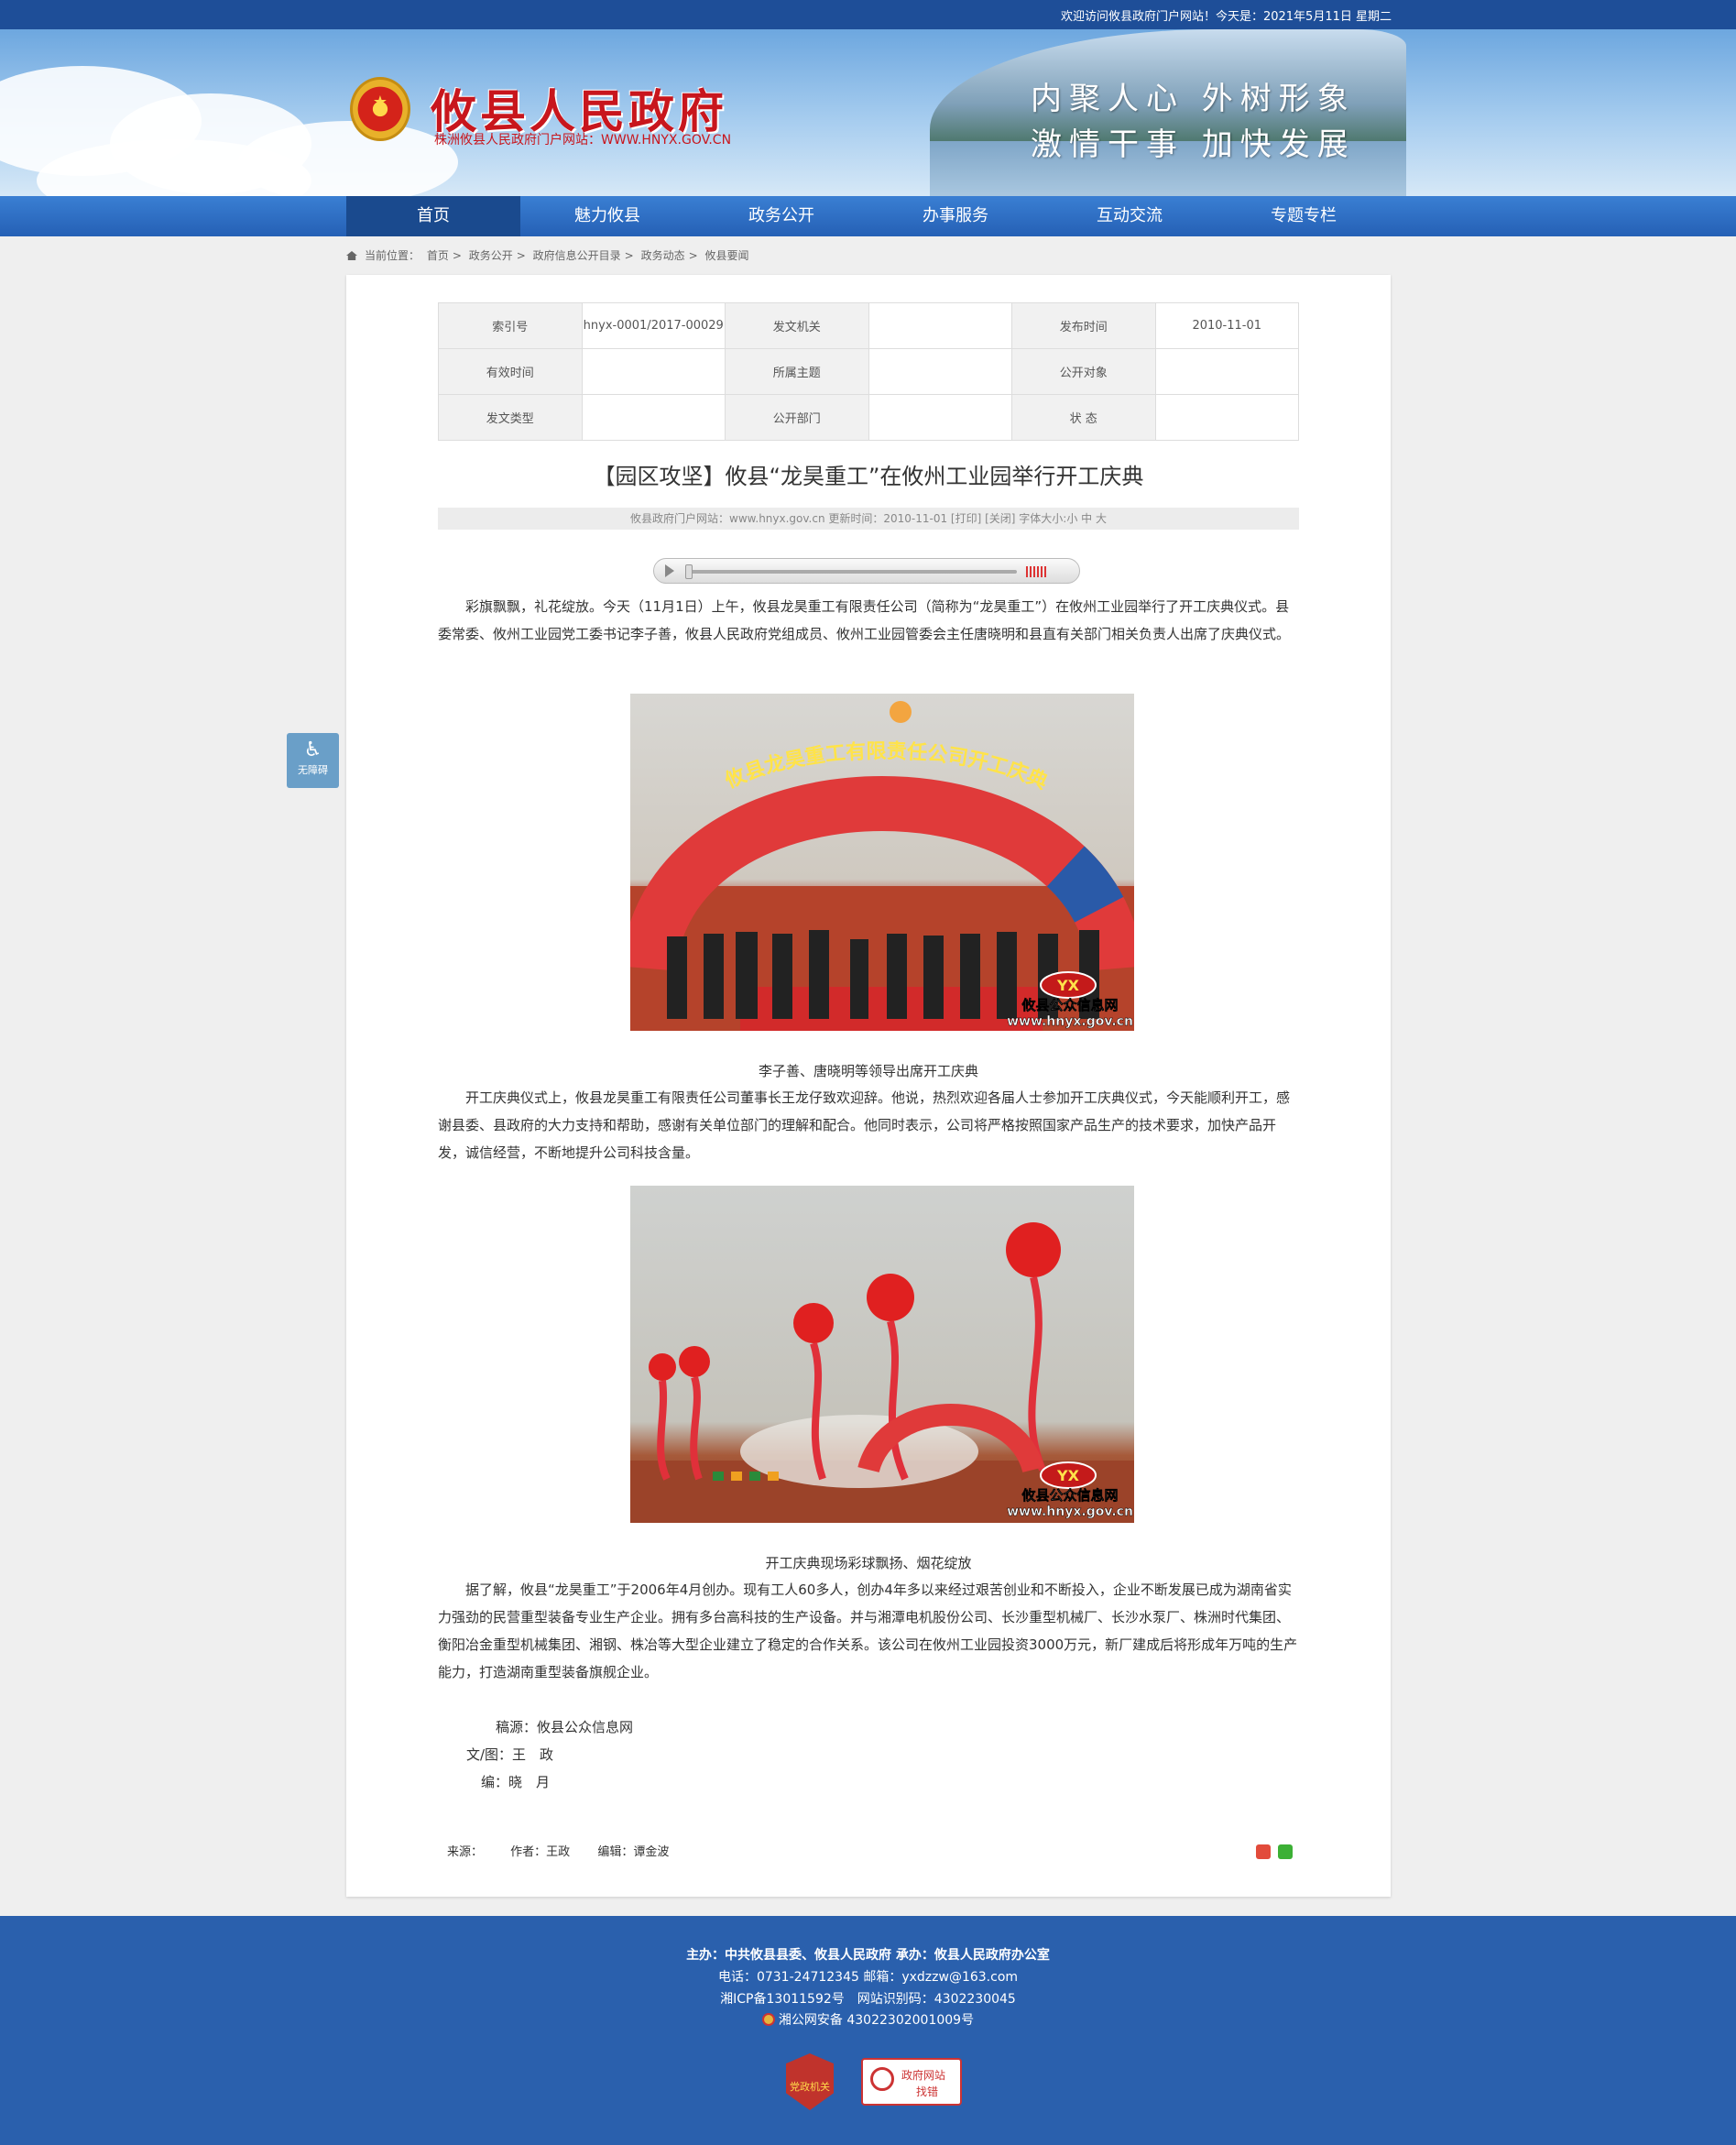 Image resolution: width=1736 pixels, height=2145 pixels. I want to click on nav-item-topics: 专题专栏, so click(1304, 216).